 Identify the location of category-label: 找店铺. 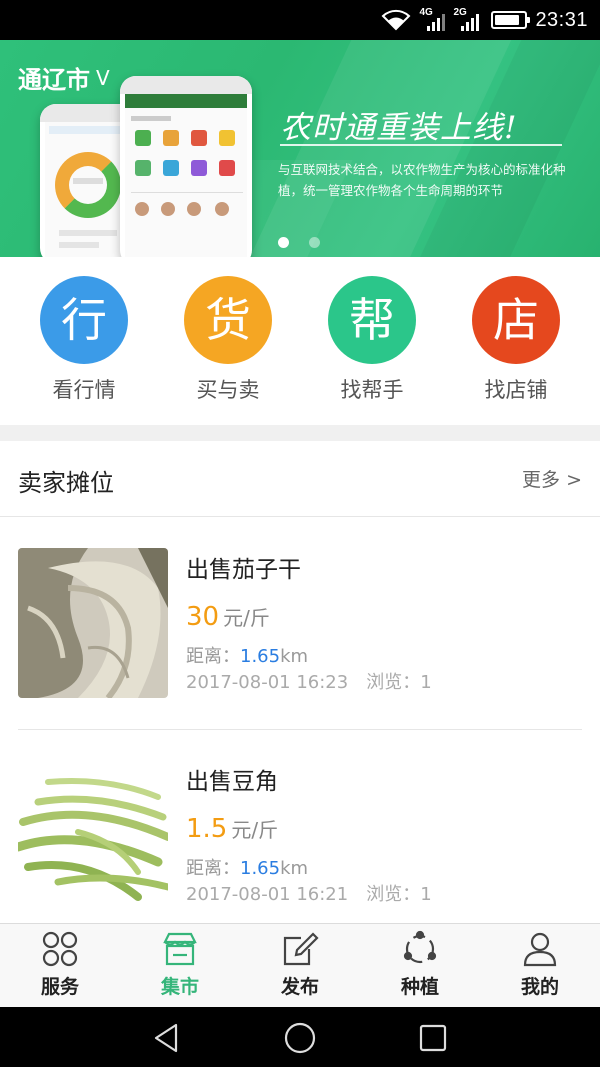
(516, 390).